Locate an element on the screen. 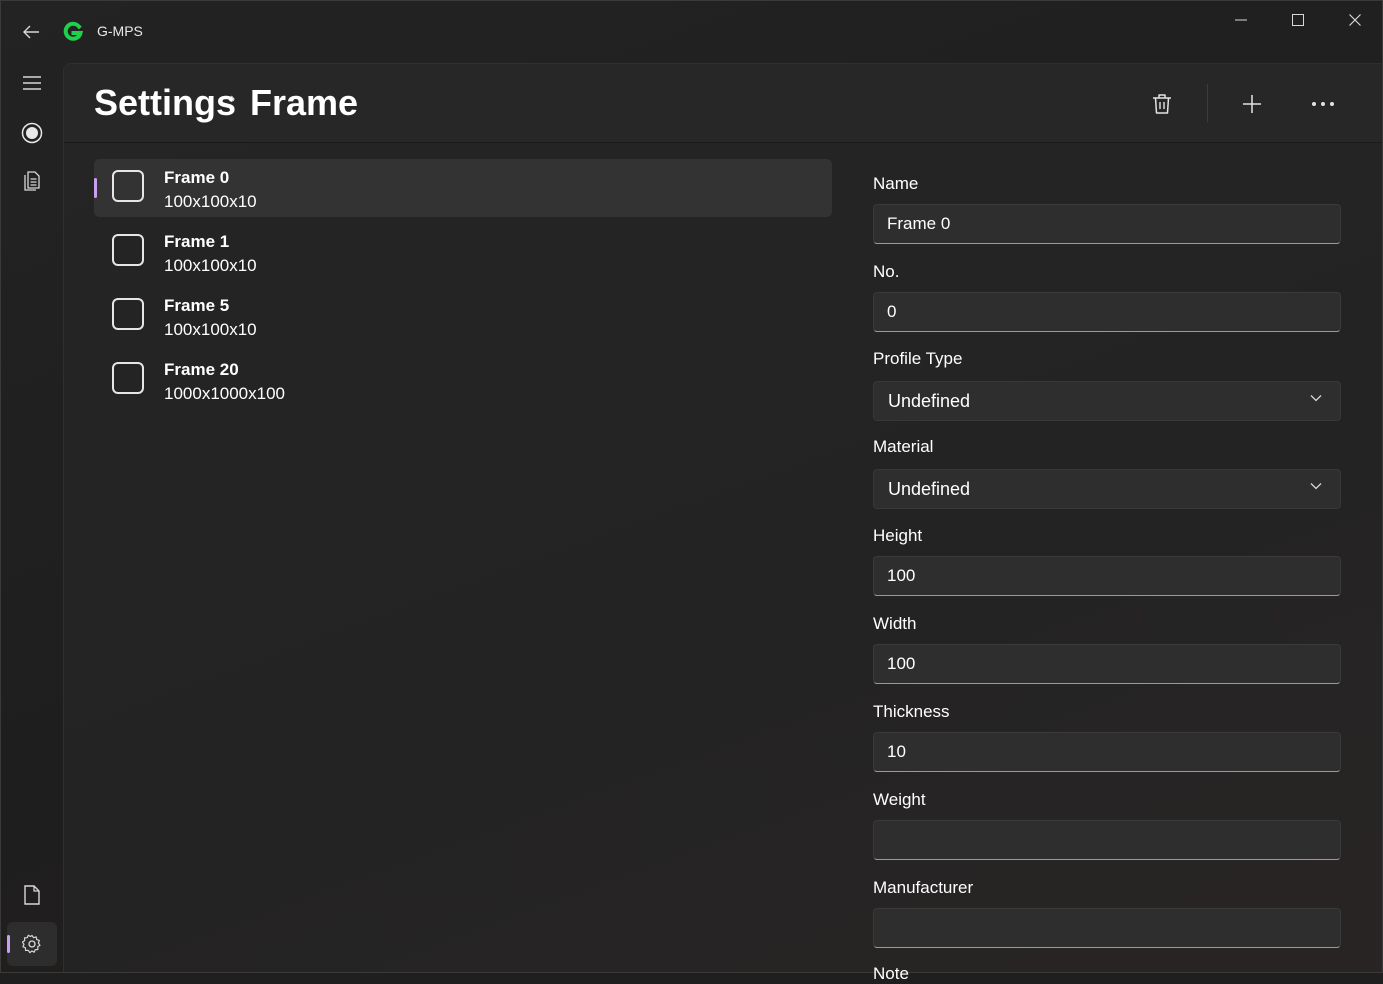 Image resolution: width=1383 pixels, height=984 pixels. plus-icon is located at coordinates (1252, 104).